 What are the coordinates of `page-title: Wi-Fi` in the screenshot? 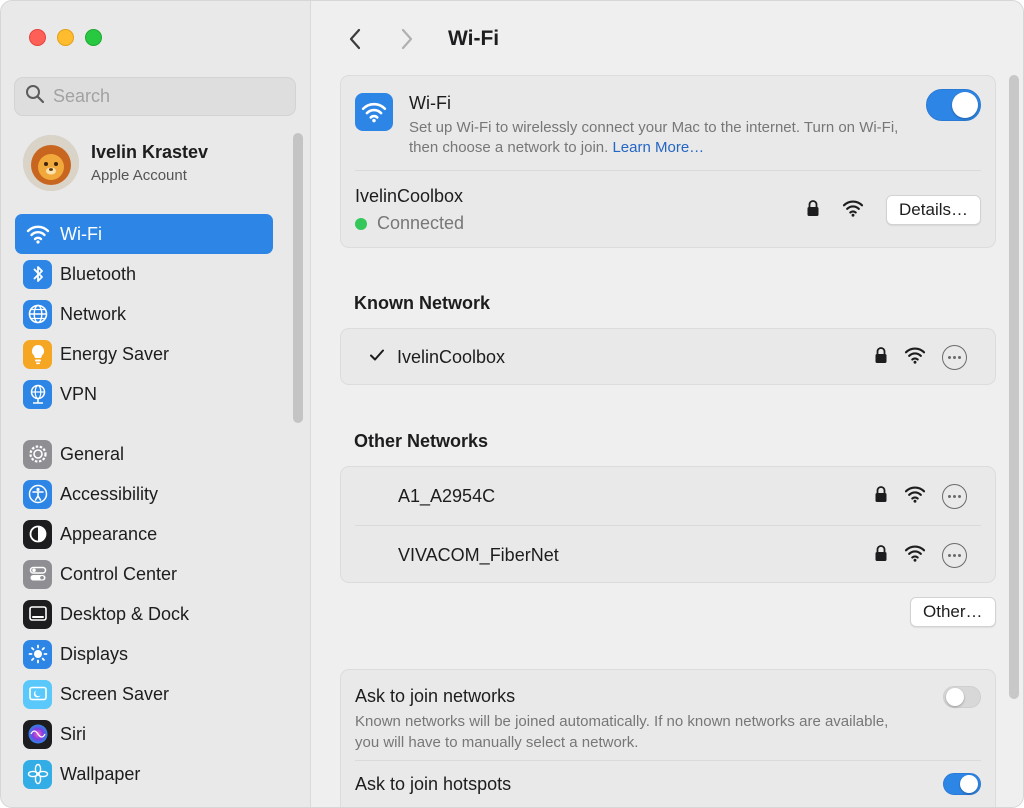 It's located at (474, 38).